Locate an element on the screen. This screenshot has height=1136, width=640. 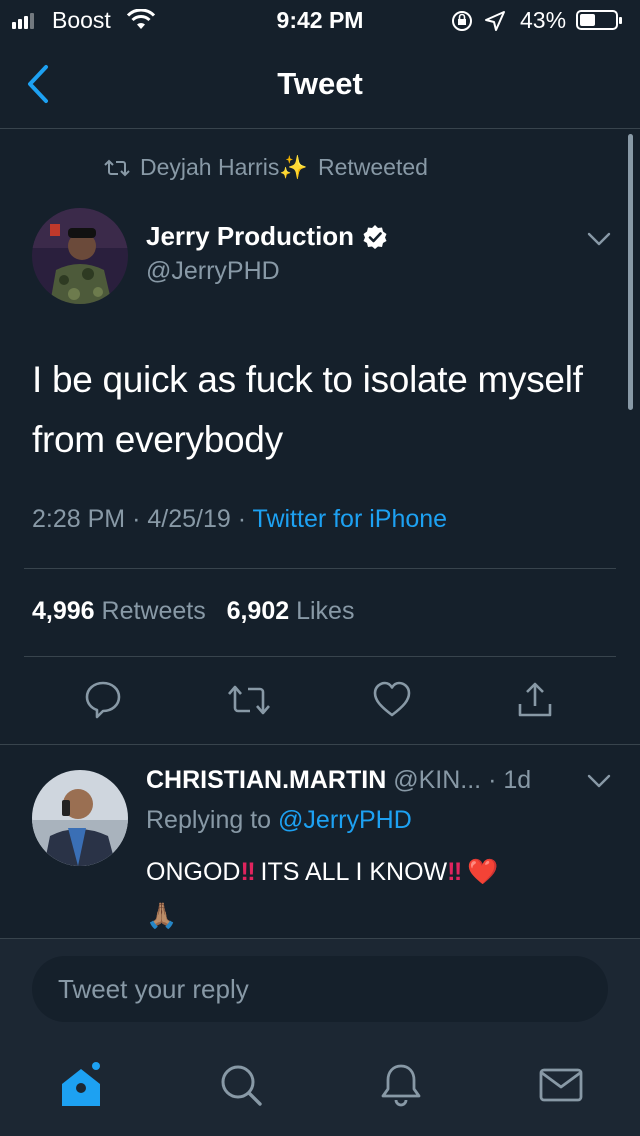
retweets-count: 4,996 is located at coordinates (63, 611).